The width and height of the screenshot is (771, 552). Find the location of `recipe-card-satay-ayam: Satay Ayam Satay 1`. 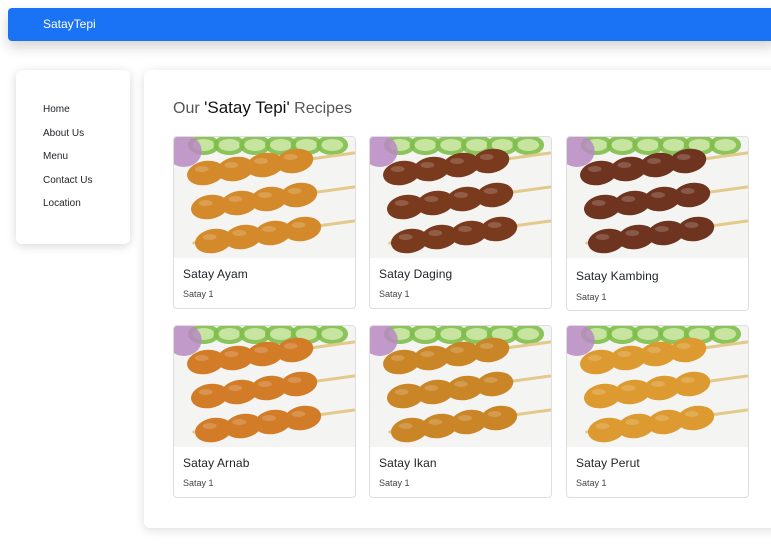

recipe-card-satay-ayam: Satay Ayam Satay 1 is located at coordinates (264, 222).